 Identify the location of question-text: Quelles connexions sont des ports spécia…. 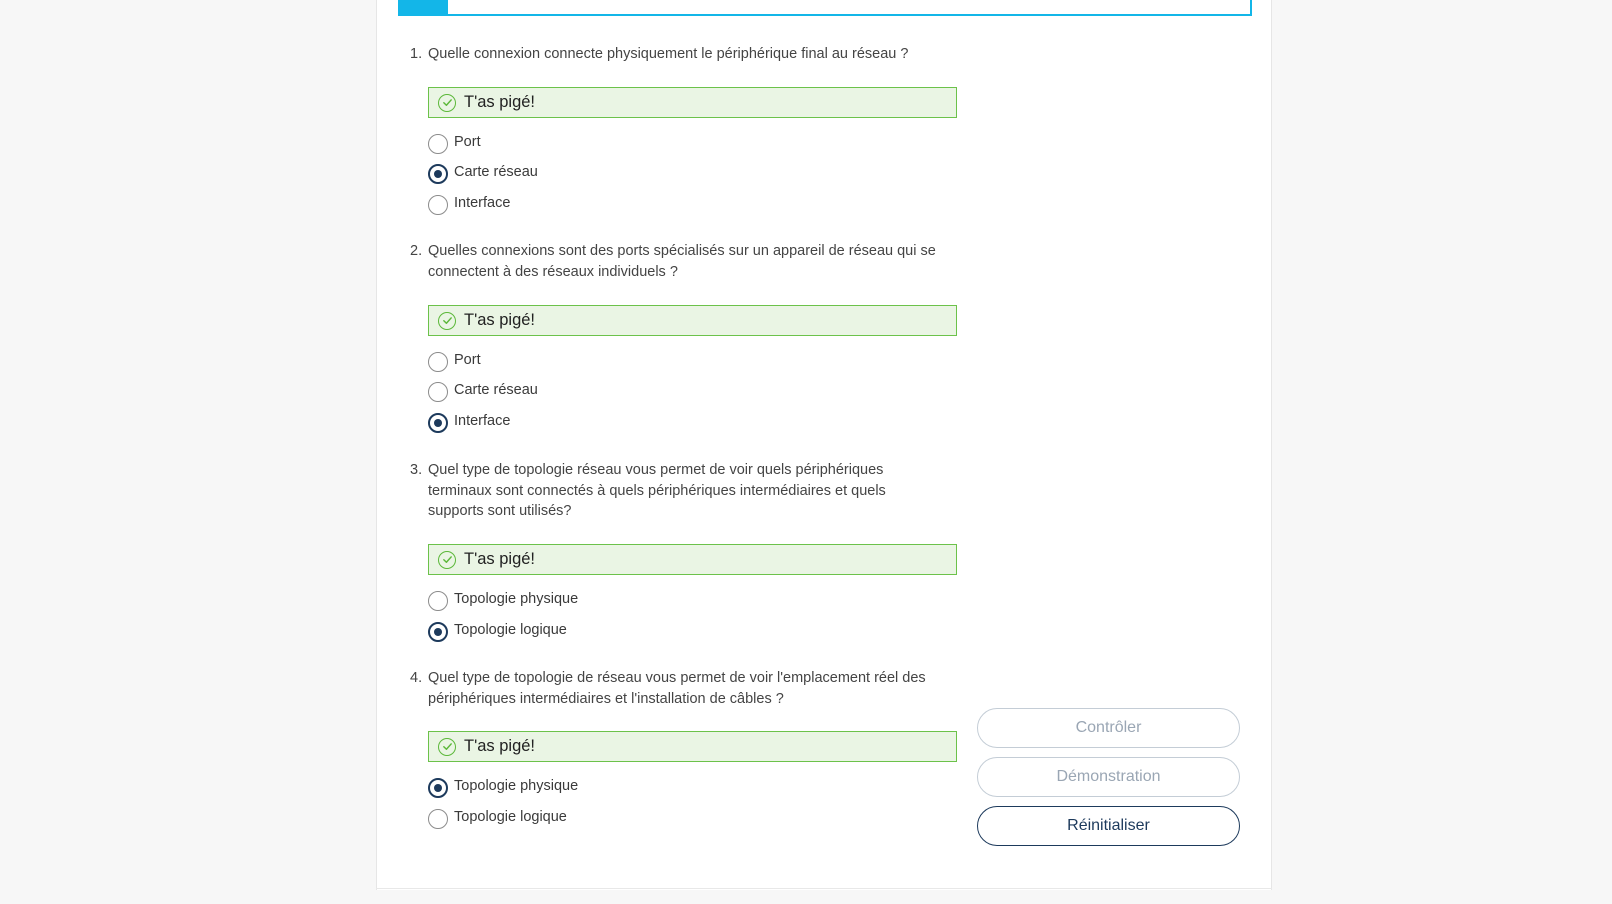
(682, 261).